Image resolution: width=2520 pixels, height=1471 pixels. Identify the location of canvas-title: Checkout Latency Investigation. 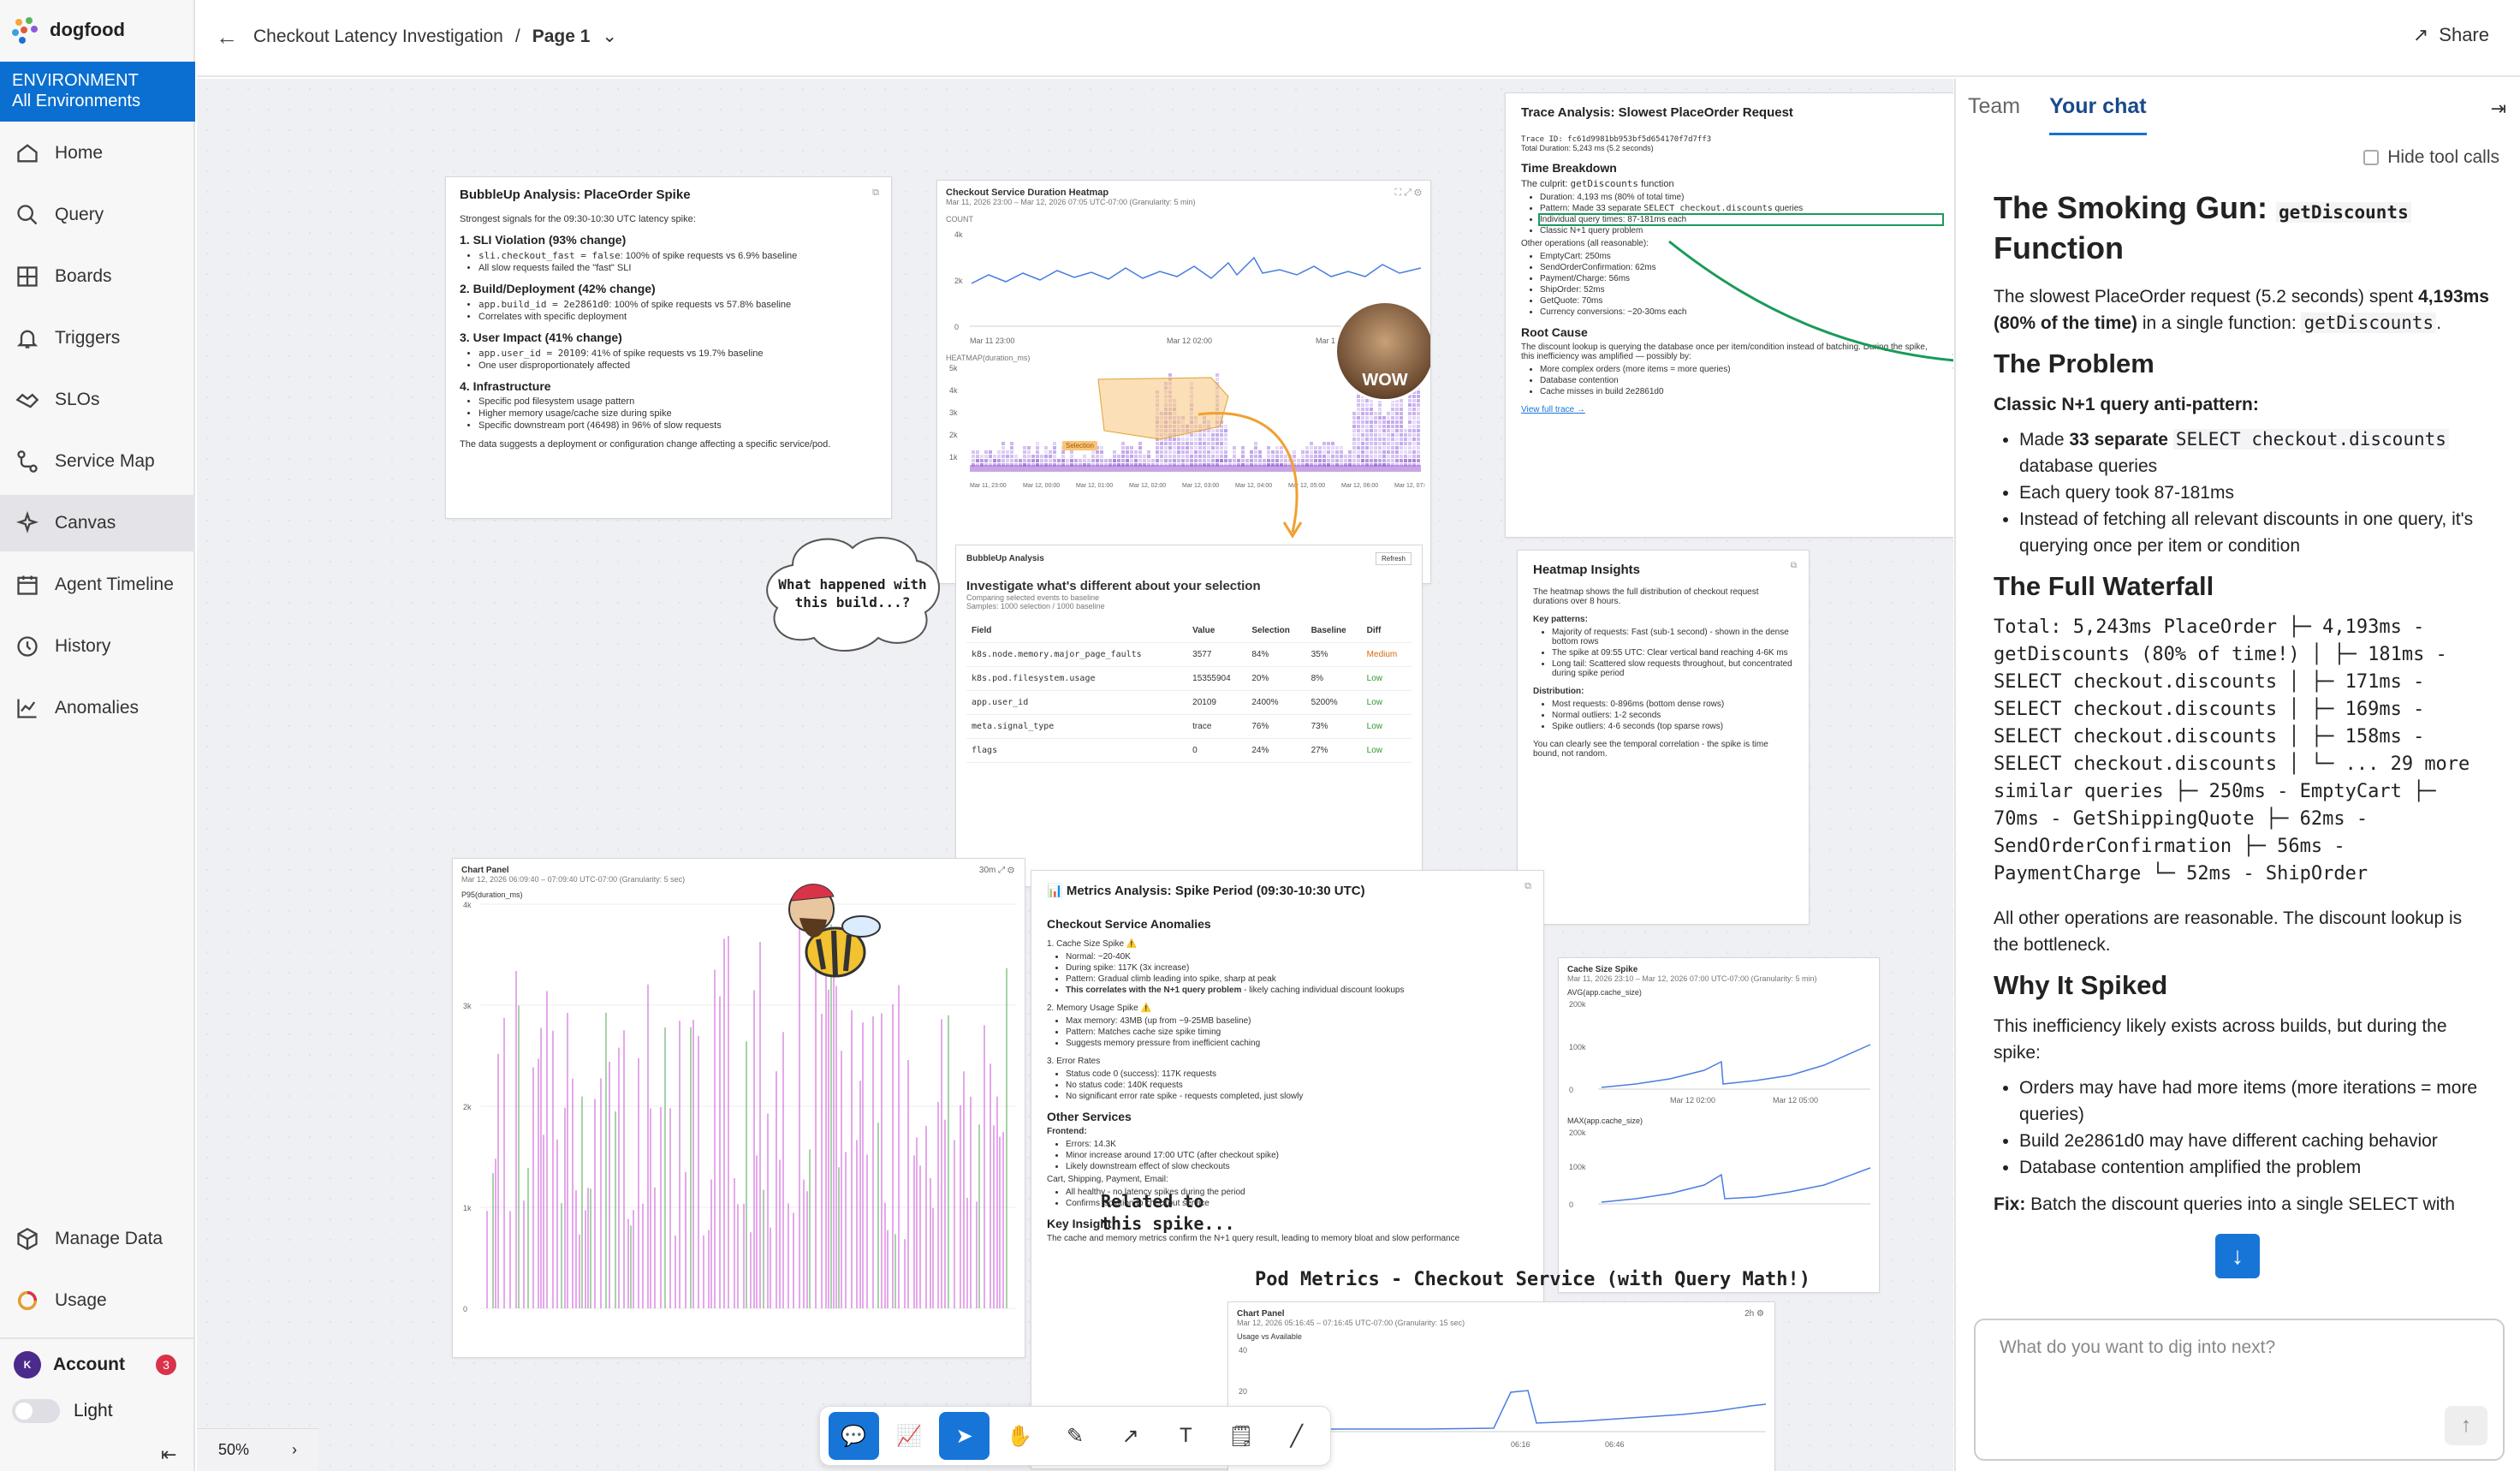
(378, 37).